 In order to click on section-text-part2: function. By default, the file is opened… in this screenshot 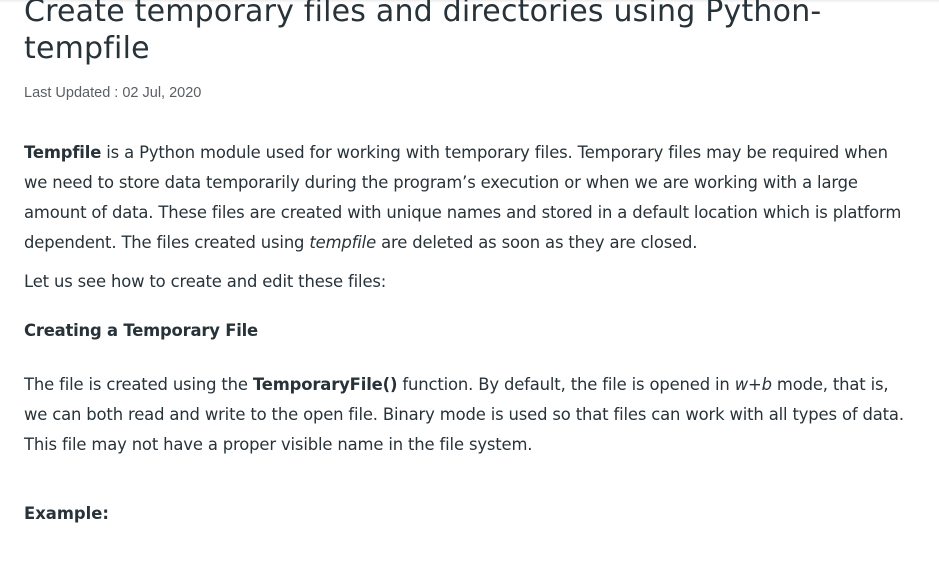, I will do `click(566, 384)`.